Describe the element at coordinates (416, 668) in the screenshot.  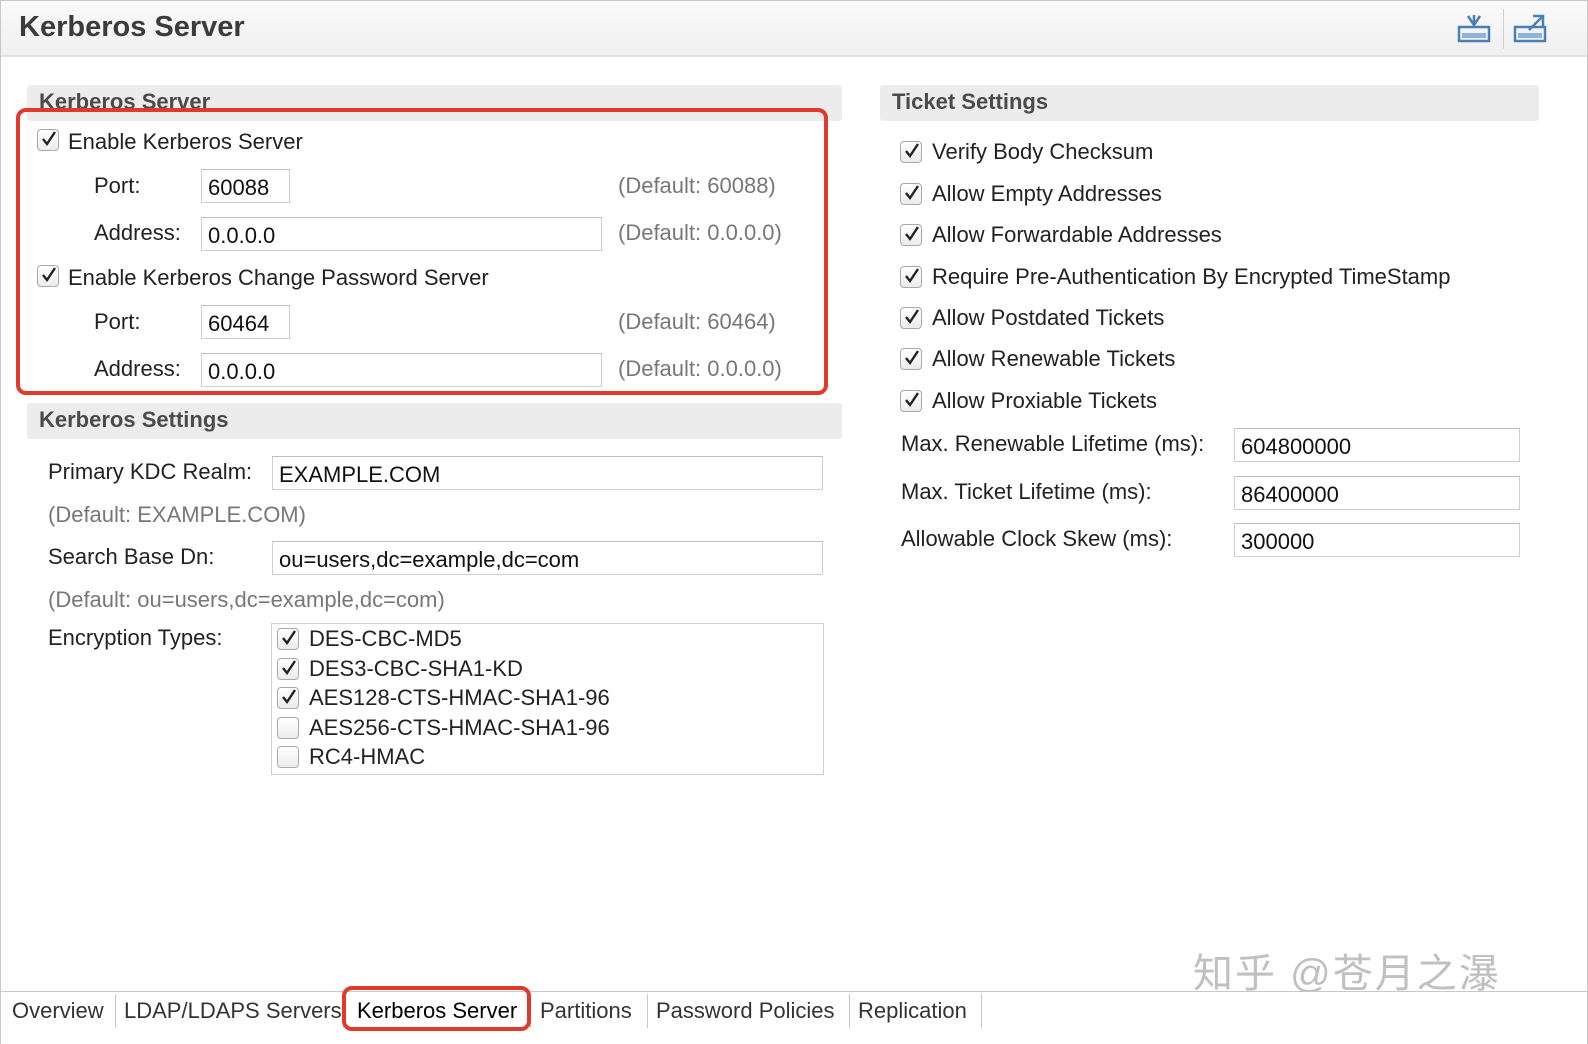
I see `encryption-type-label: DES3-CBC-SHA1-KD` at that location.